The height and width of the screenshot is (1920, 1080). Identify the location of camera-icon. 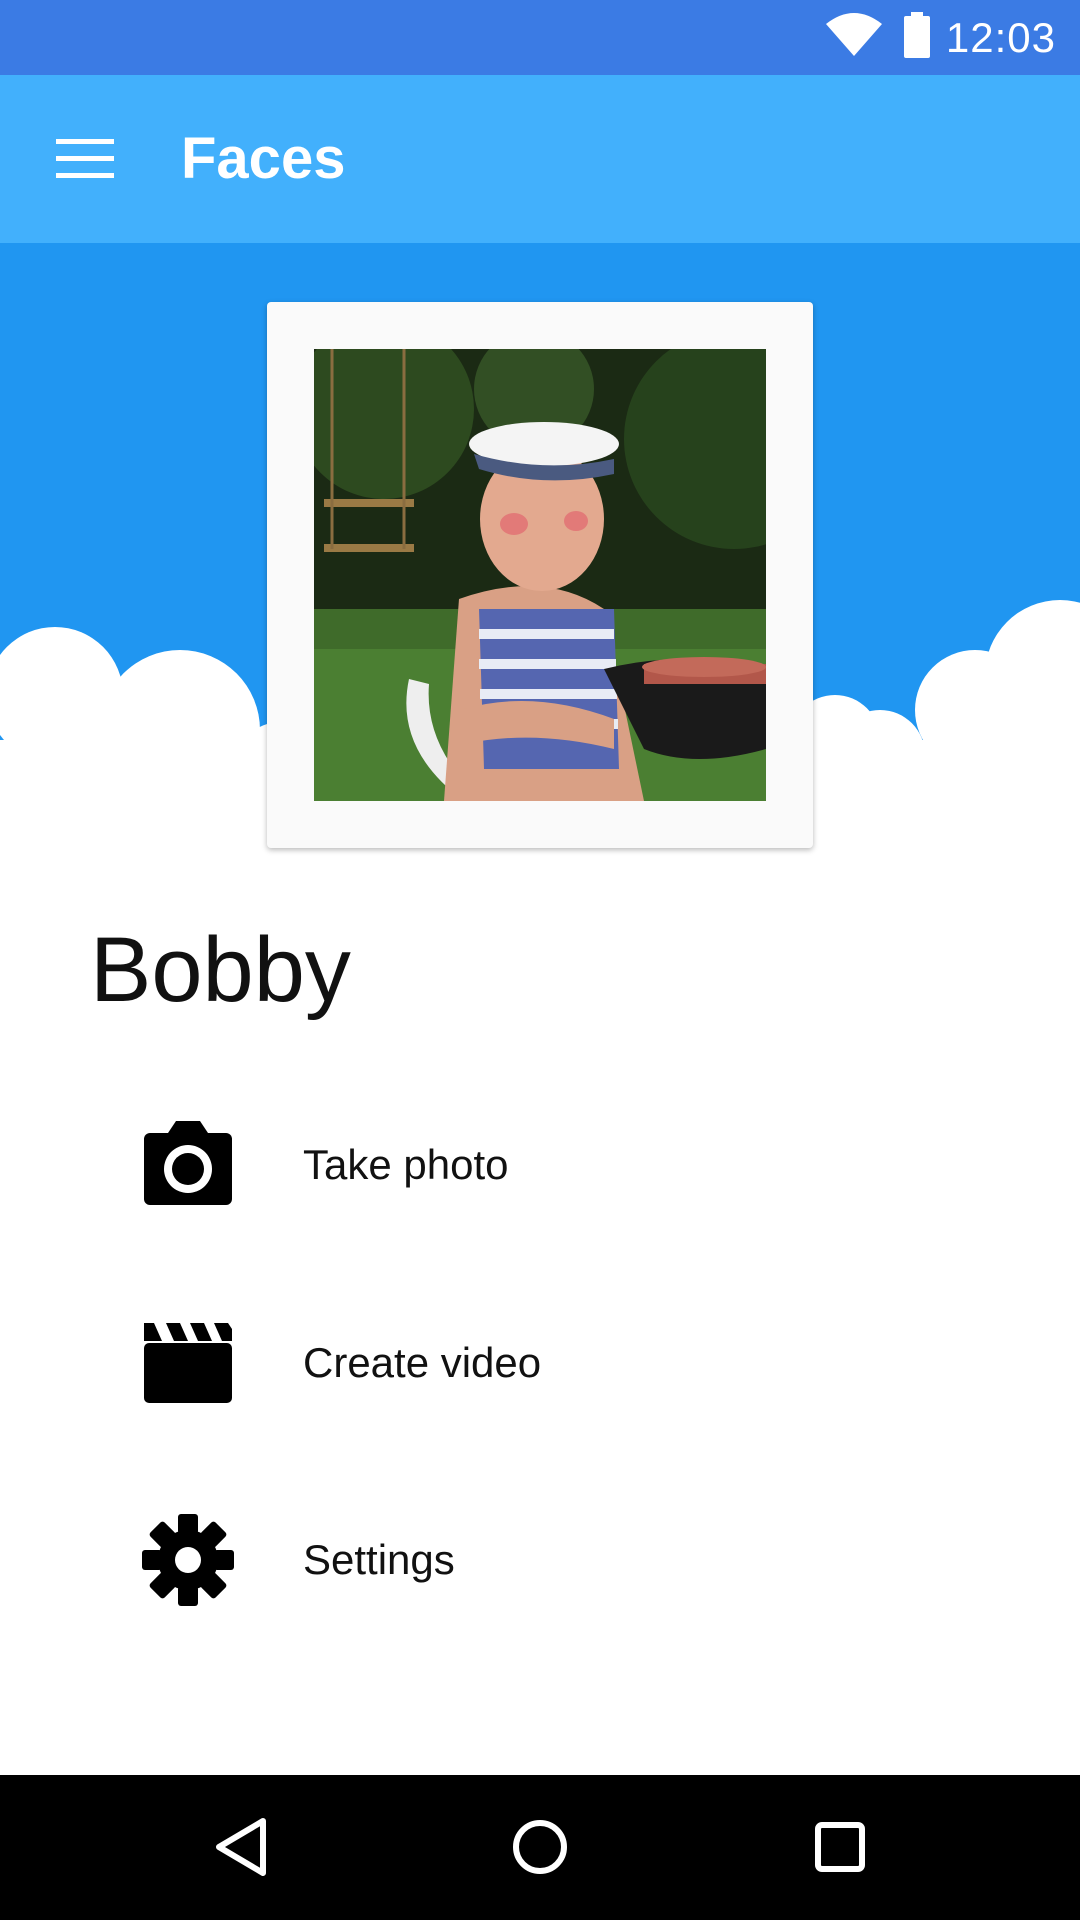
(188, 1163).